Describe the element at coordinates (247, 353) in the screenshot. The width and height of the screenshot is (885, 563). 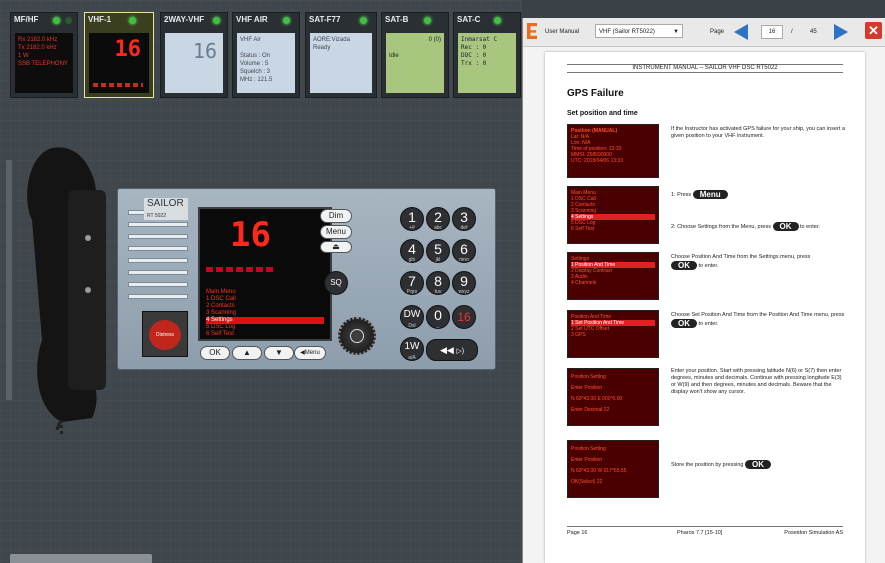
I see `up-button: ▲` at that location.